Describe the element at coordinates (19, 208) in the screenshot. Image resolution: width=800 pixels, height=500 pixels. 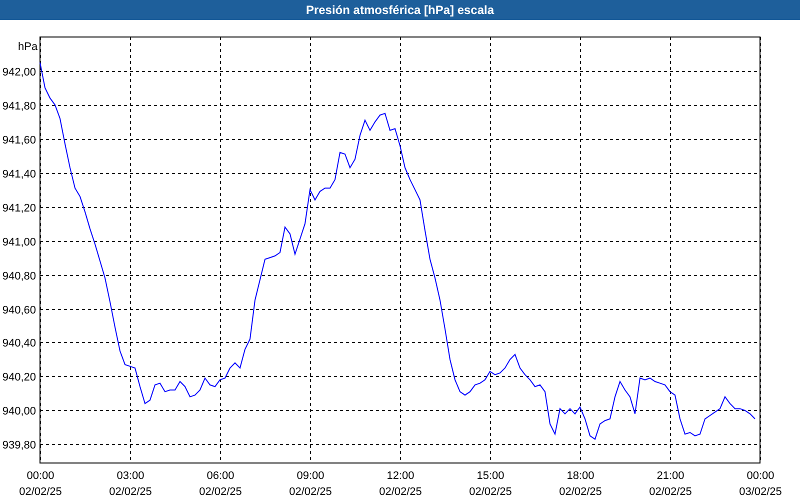
I see `y-tick-label: 941,20` at that location.